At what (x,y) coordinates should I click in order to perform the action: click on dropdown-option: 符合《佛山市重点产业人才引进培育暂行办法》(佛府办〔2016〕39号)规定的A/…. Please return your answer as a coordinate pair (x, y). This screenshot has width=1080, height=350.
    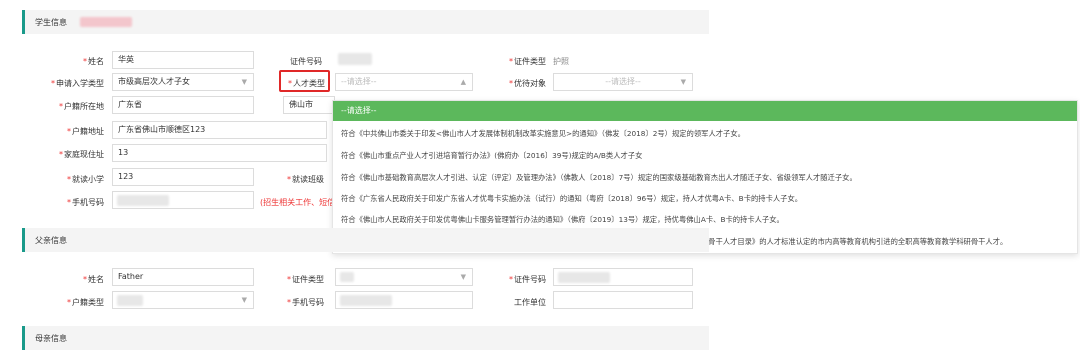
    Looking at the image, I should click on (491, 156).